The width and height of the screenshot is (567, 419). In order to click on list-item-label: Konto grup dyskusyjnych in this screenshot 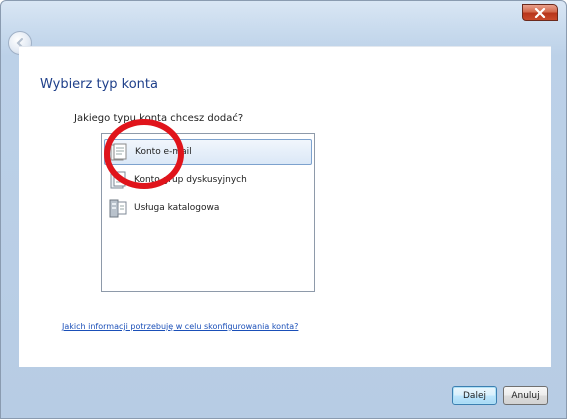, I will do `click(190, 180)`.